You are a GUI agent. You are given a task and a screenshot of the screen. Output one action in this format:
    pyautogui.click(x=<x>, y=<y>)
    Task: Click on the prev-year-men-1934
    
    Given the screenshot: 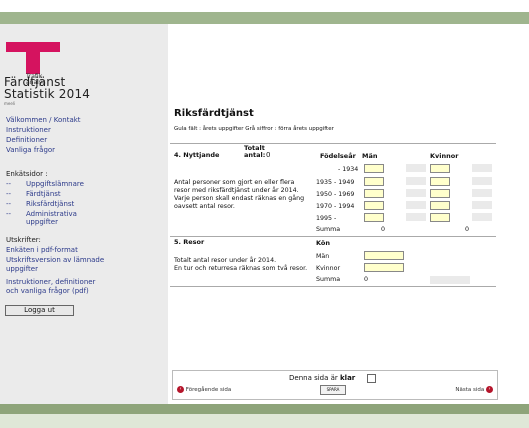 What is the action you would take?
    pyautogui.click(x=416, y=168)
    